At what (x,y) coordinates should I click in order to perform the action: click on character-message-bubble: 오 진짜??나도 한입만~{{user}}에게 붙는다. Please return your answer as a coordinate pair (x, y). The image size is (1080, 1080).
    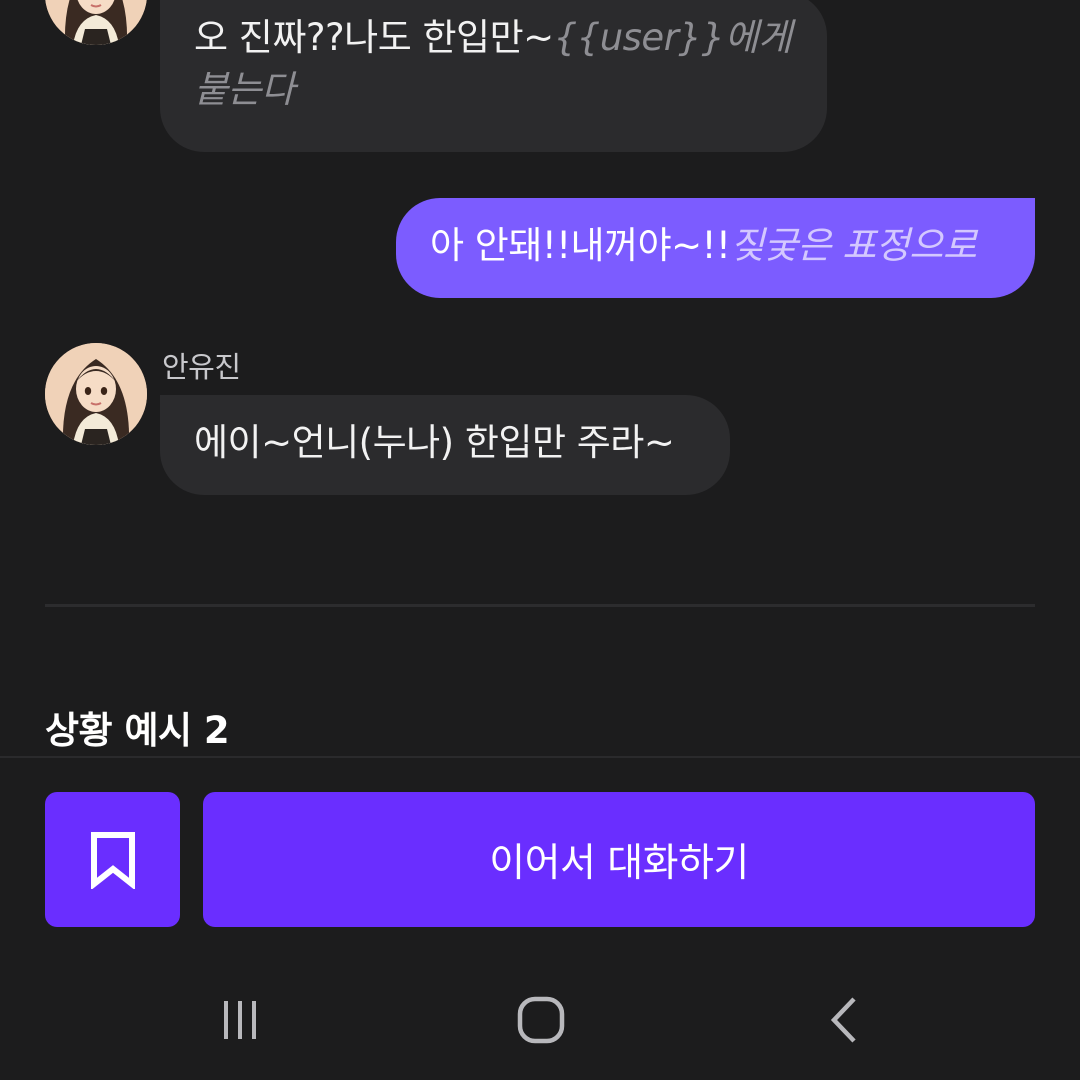
    Looking at the image, I should click on (493, 76).